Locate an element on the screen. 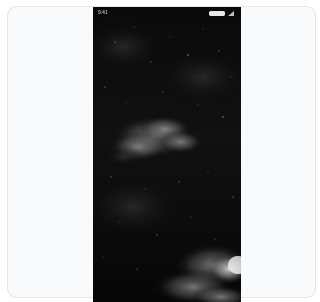  signal-icon is located at coordinates (231, 13).